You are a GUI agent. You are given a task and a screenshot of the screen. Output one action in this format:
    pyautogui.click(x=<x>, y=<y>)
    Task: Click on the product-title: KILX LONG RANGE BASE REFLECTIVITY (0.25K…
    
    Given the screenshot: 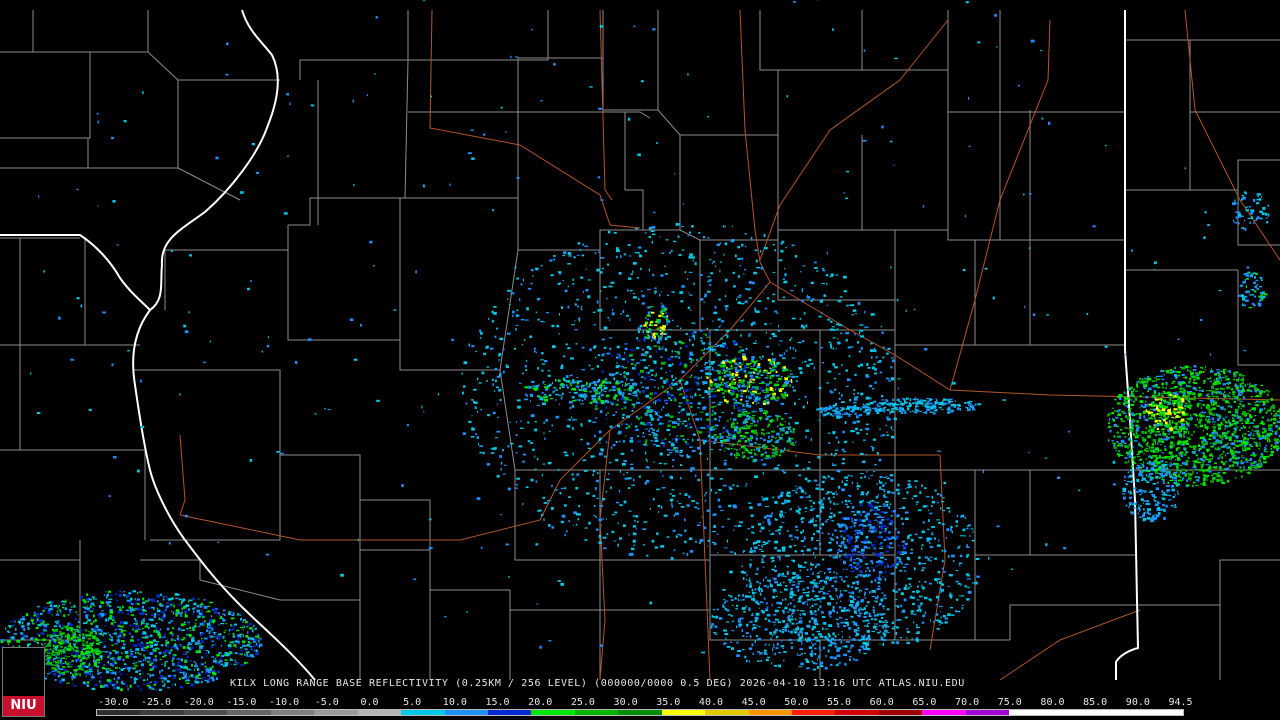 What is the action you would take?
    pyautogui.click(x=597, y=683)
    